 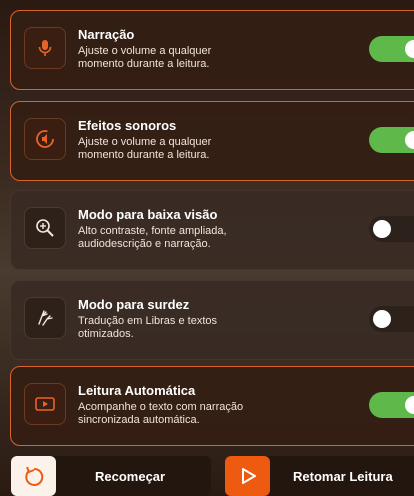 What do you see at coordinates (45, 404) in the screenshot?
I see `auto-read-icon` at bounding box center [45, 404].